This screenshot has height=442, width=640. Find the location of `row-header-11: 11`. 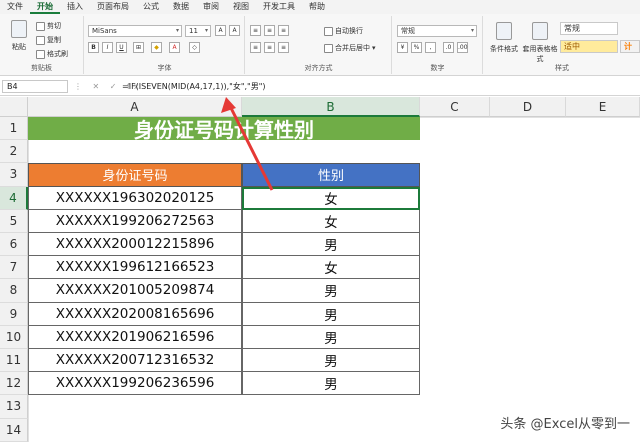

row-header-11: 11 is located at coordinates (14, 361).